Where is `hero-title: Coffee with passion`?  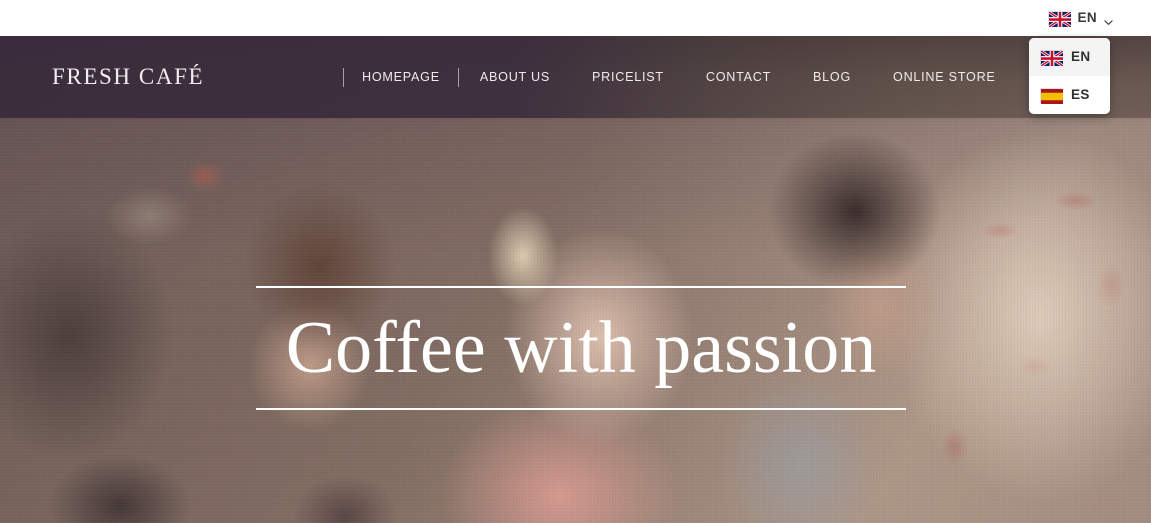 hero-title: Coffee with passion is located at coordinates (581, 348).